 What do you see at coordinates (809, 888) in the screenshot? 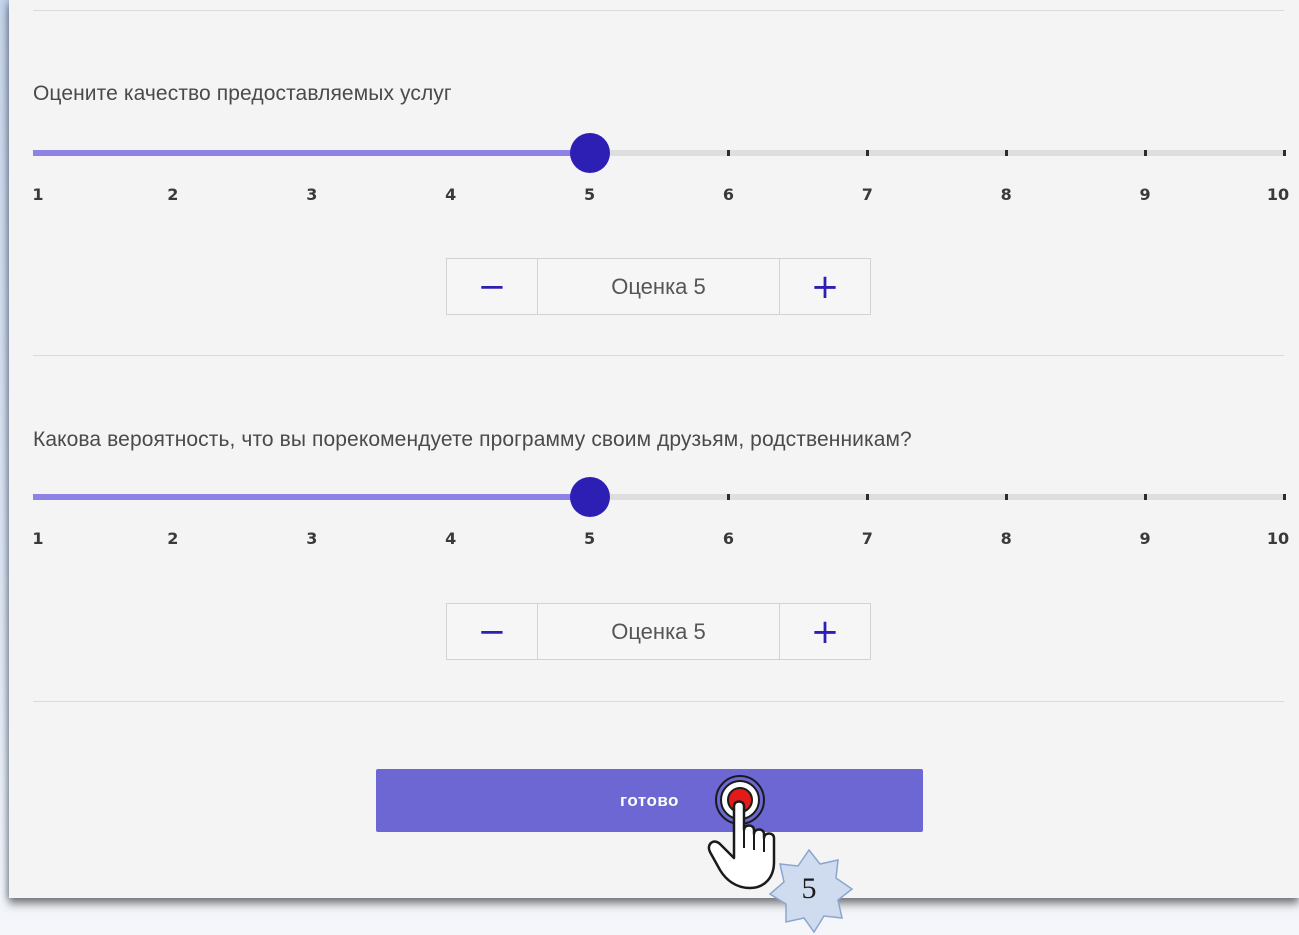
I see `step-number: 5` at bounding box center [809, 888].